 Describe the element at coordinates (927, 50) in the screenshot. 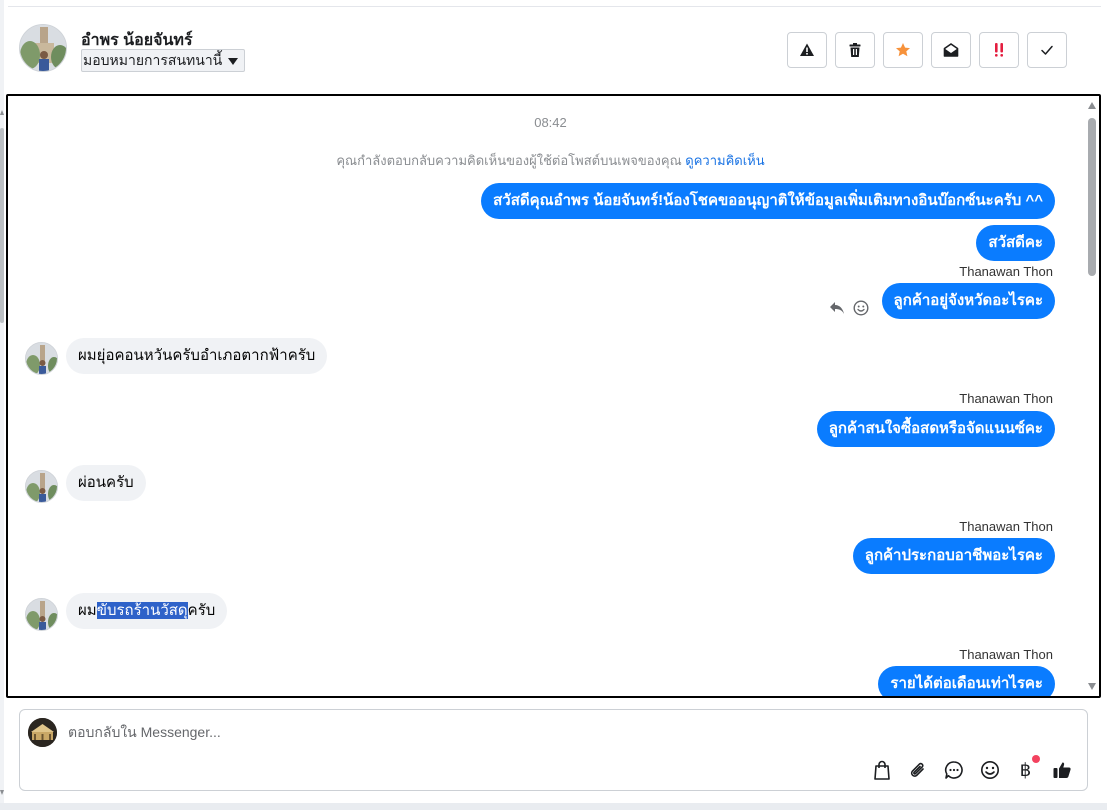

I see `conversation-actions` at that location.